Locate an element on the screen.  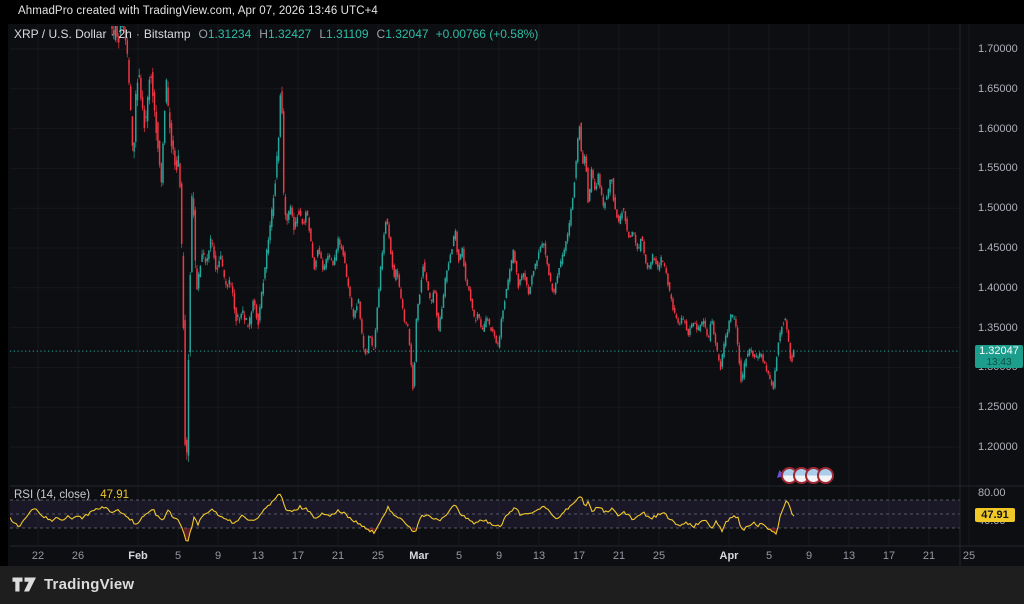
bottom-bar: TradingView is located at coordinates (512, 585).